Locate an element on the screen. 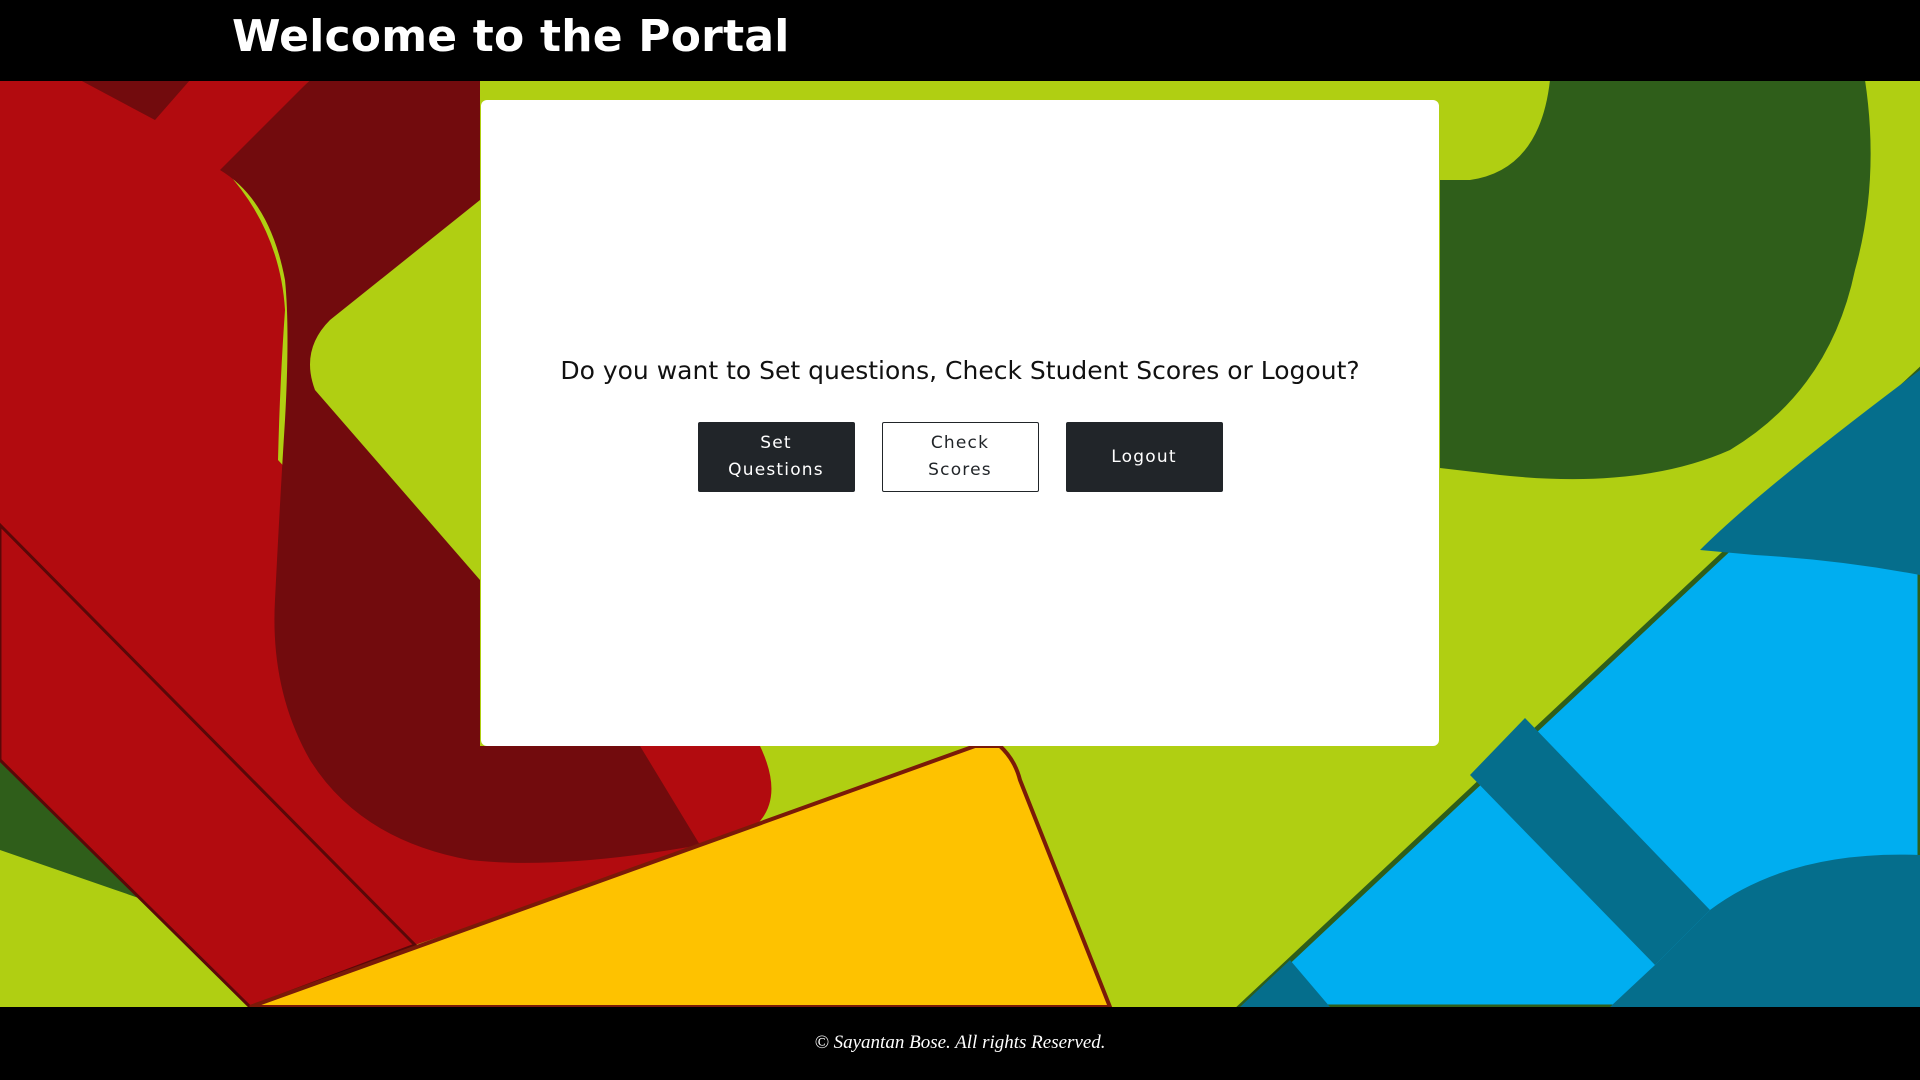 This screenshot has width=1920, height=1080. set-questions-button: Set Questions is located at coordinates (776, 457).